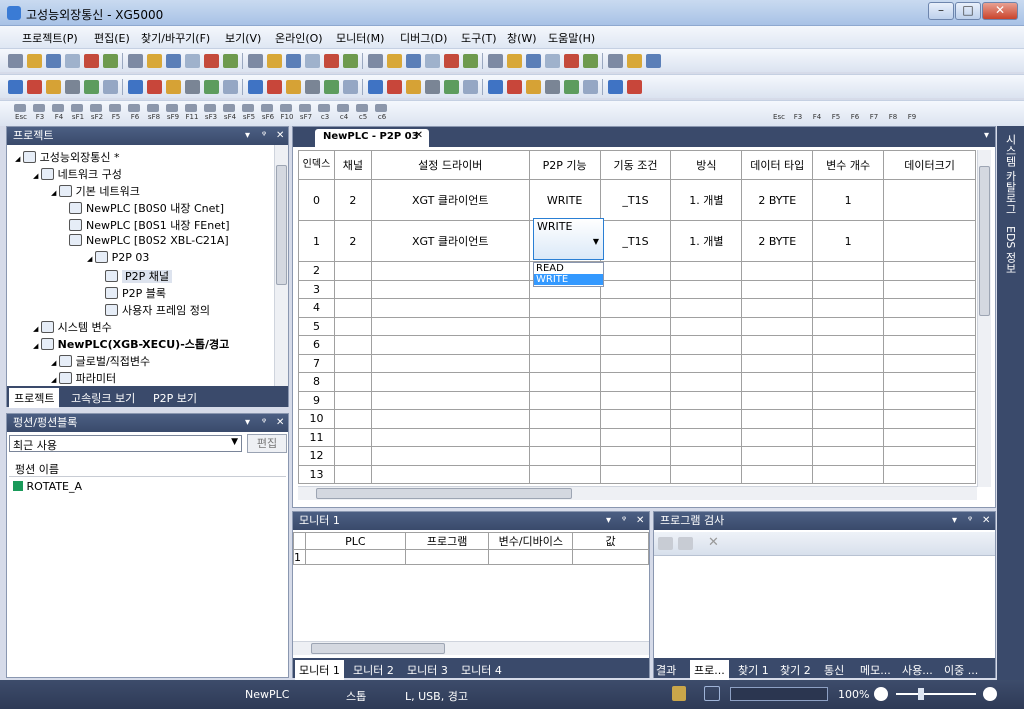 Image resolution: width=1024 pixels, height=709 pixels. I want to click on table-row: 4, so click(637, 308).